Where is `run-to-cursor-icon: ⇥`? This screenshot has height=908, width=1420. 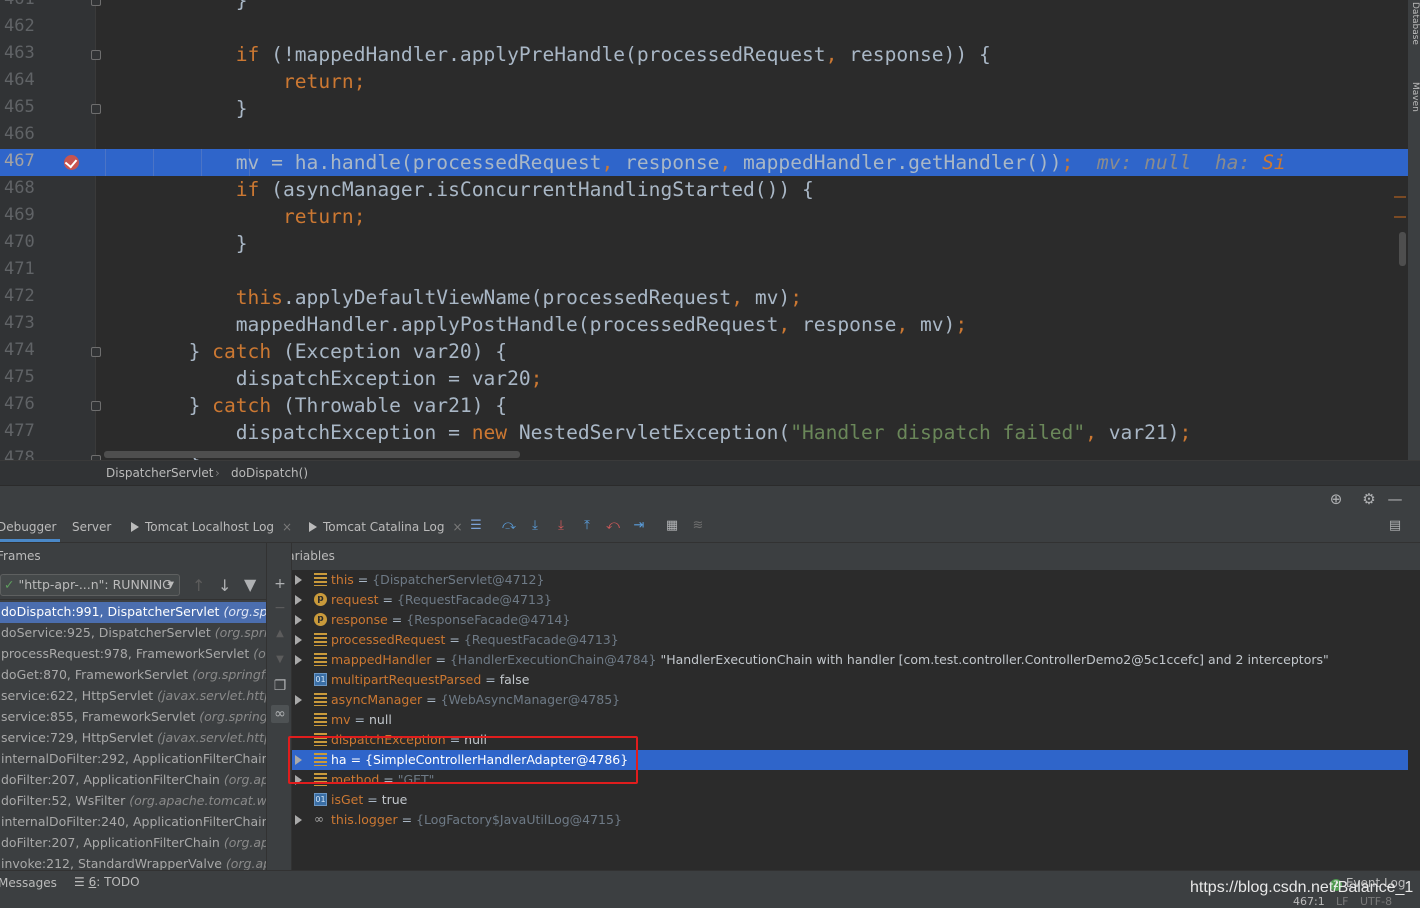
run-to-cursor-icon: ⇥ is located at coordinates (639, 526).